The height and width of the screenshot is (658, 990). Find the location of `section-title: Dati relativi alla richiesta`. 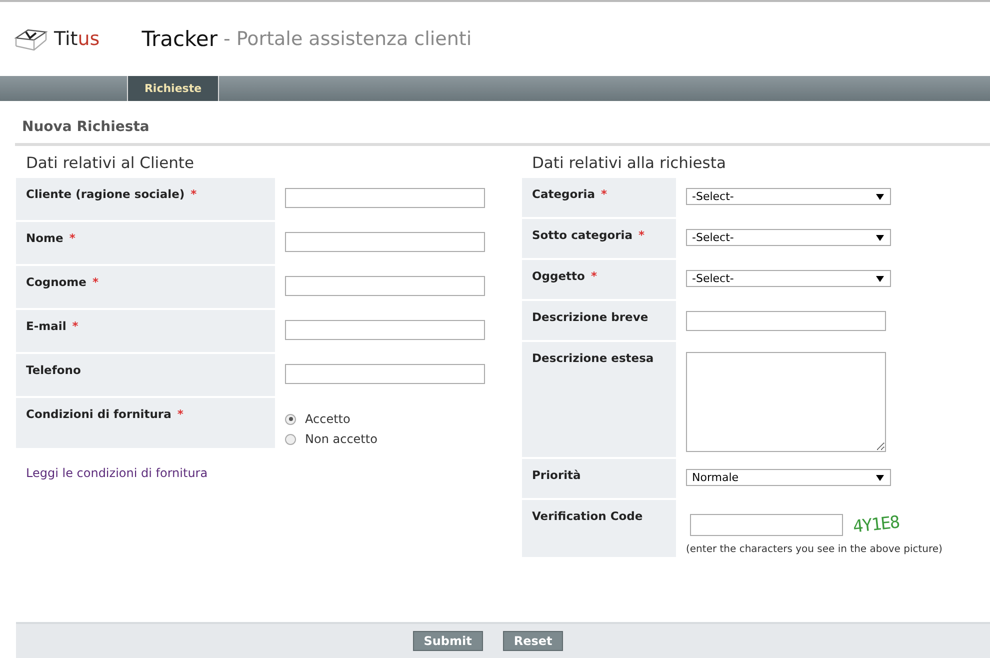

section-title: Dati relativi alla richiesta is located at coordinates (629, 163).